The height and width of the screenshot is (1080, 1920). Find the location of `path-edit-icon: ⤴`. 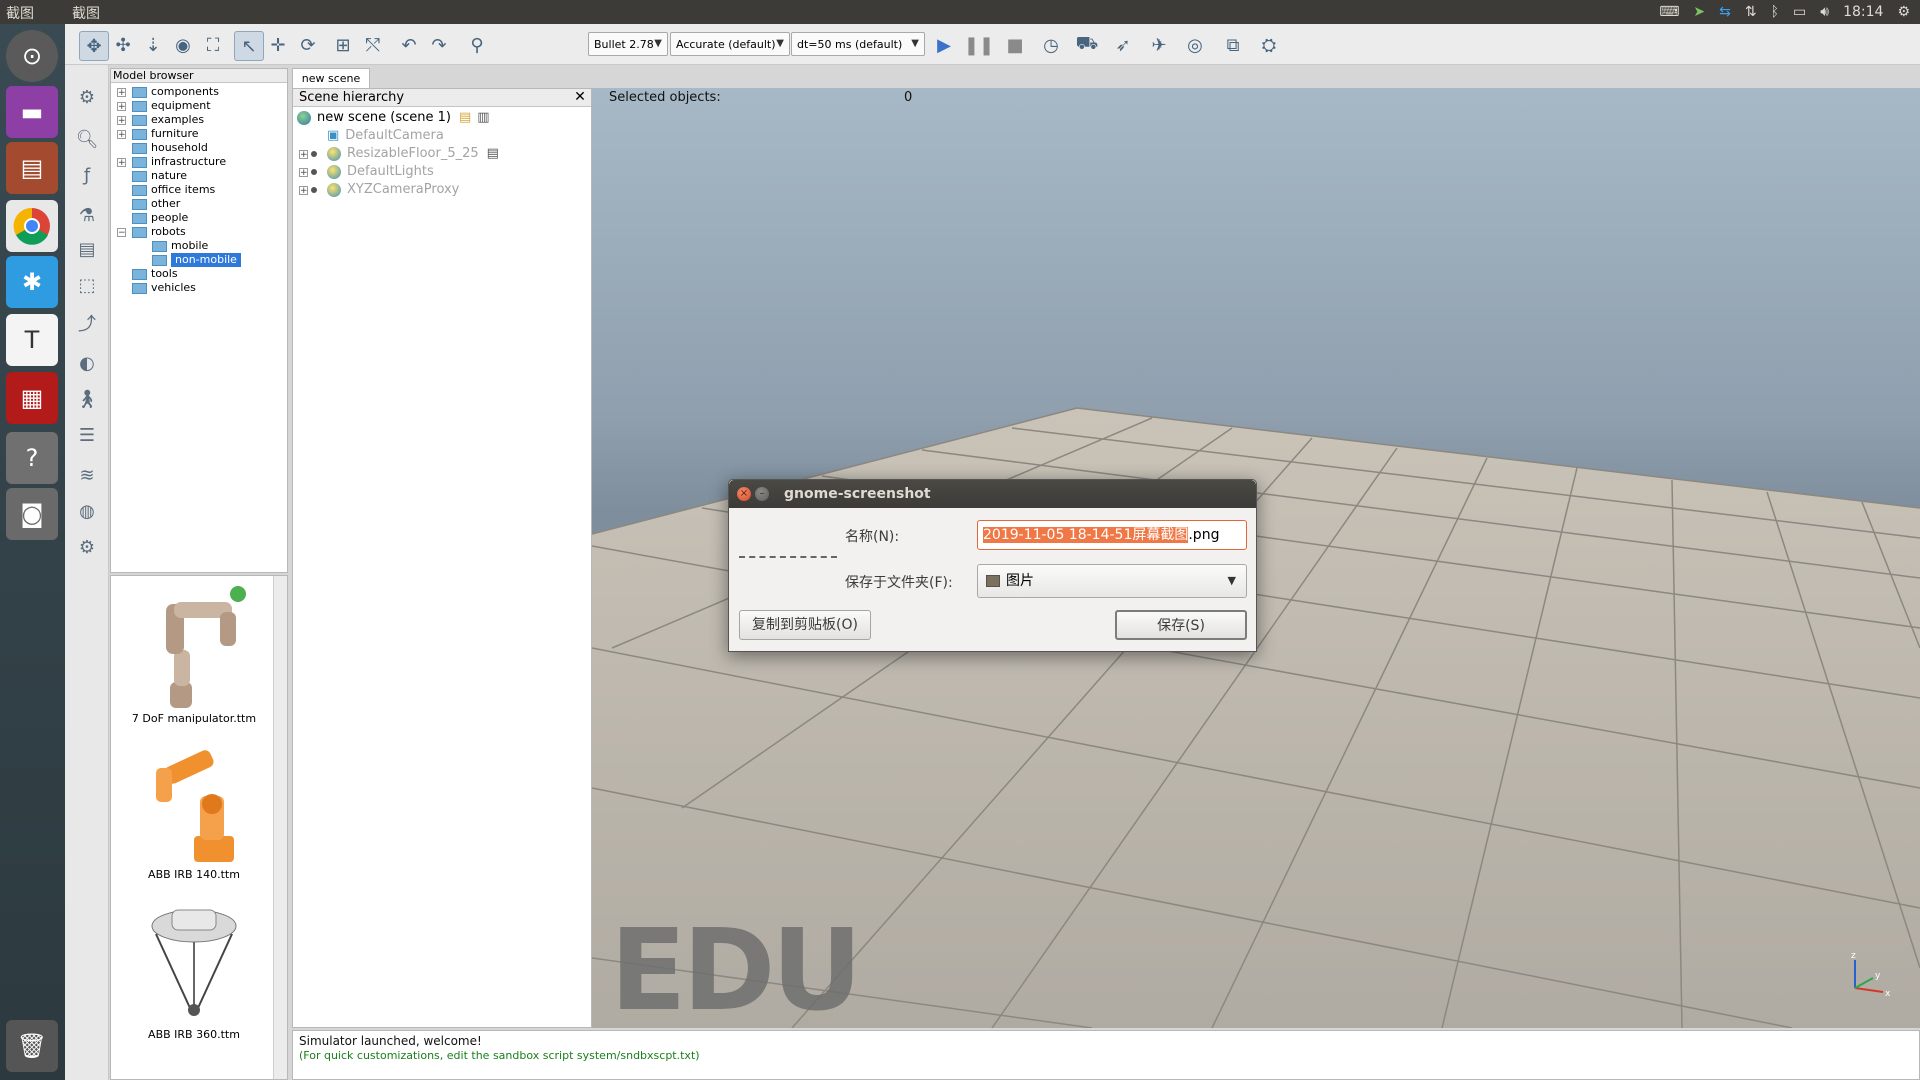

path-edit-icon: ⤴ is located at coordinates (87, 323).